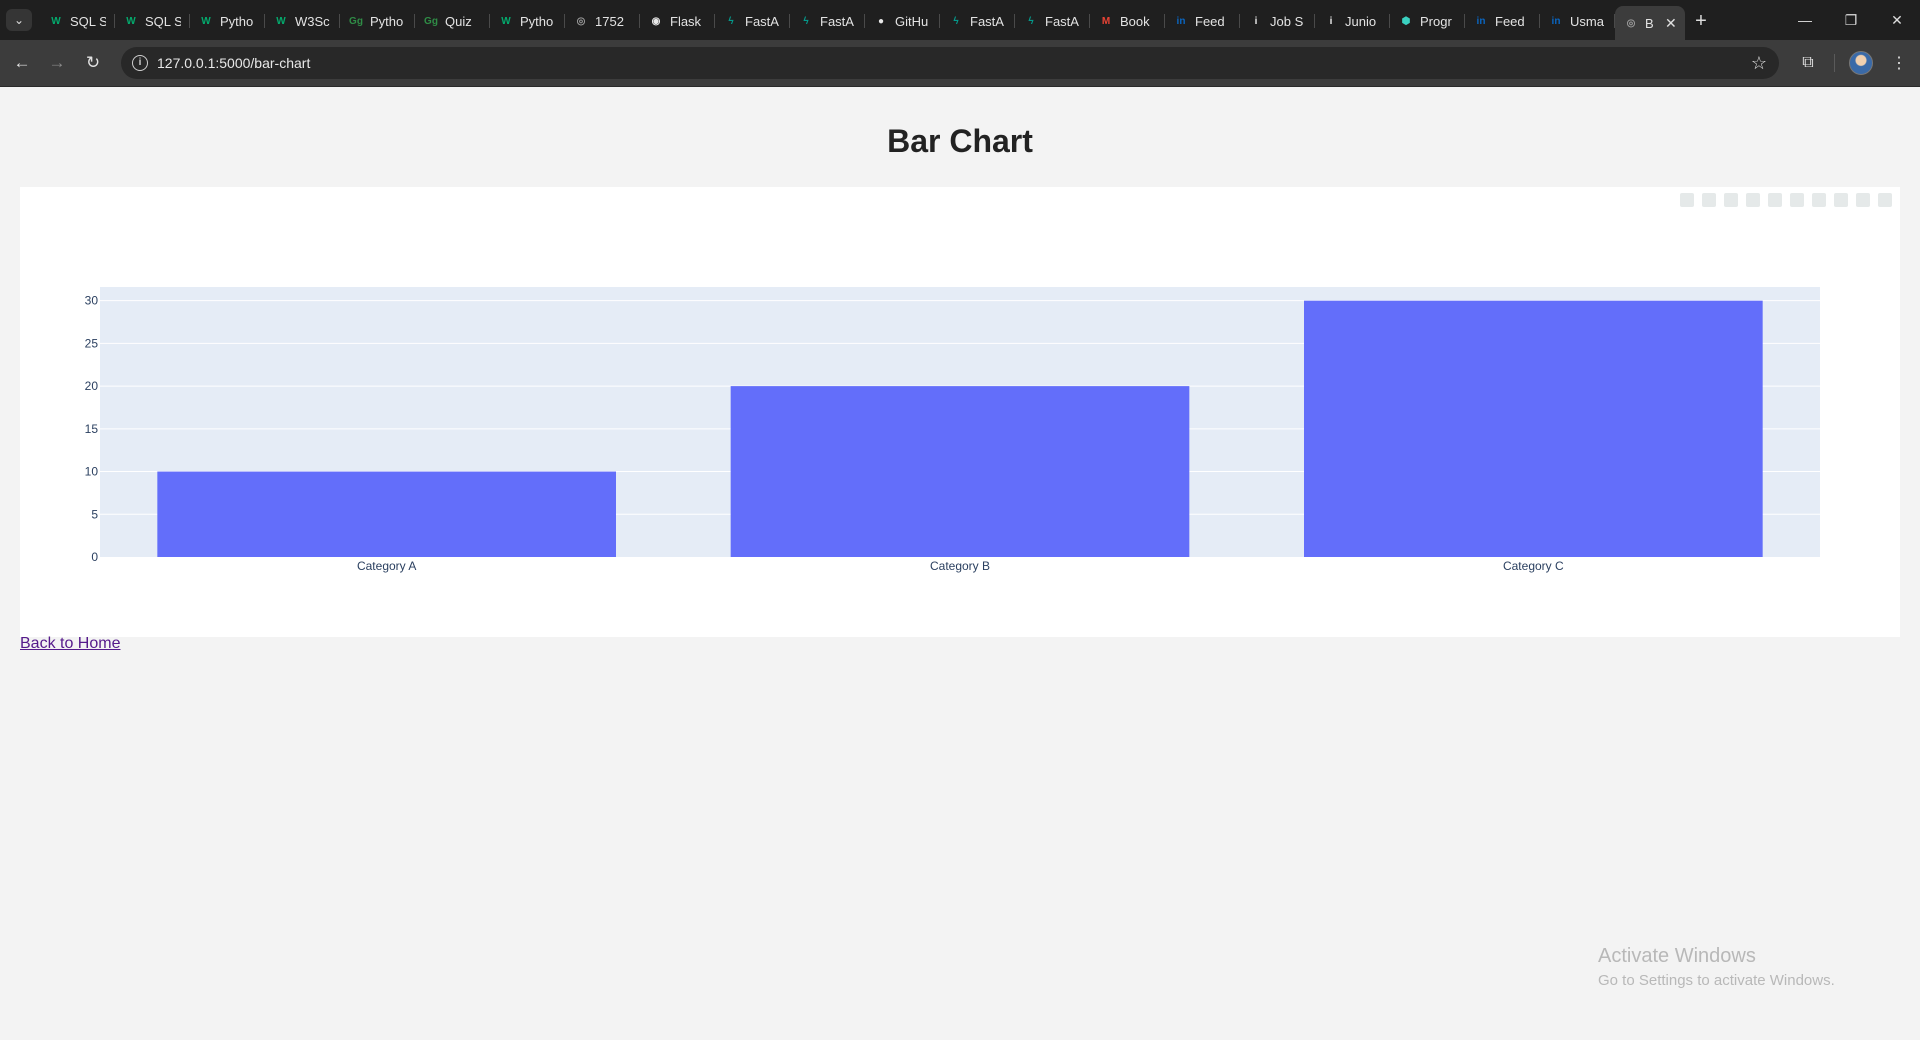 The height and width of the screenshot is (1040, 1920). What do you see at coordinates (93, 63) in the screenshot?
I see `reload-icon: ↻` at bounding box center [93, 63].